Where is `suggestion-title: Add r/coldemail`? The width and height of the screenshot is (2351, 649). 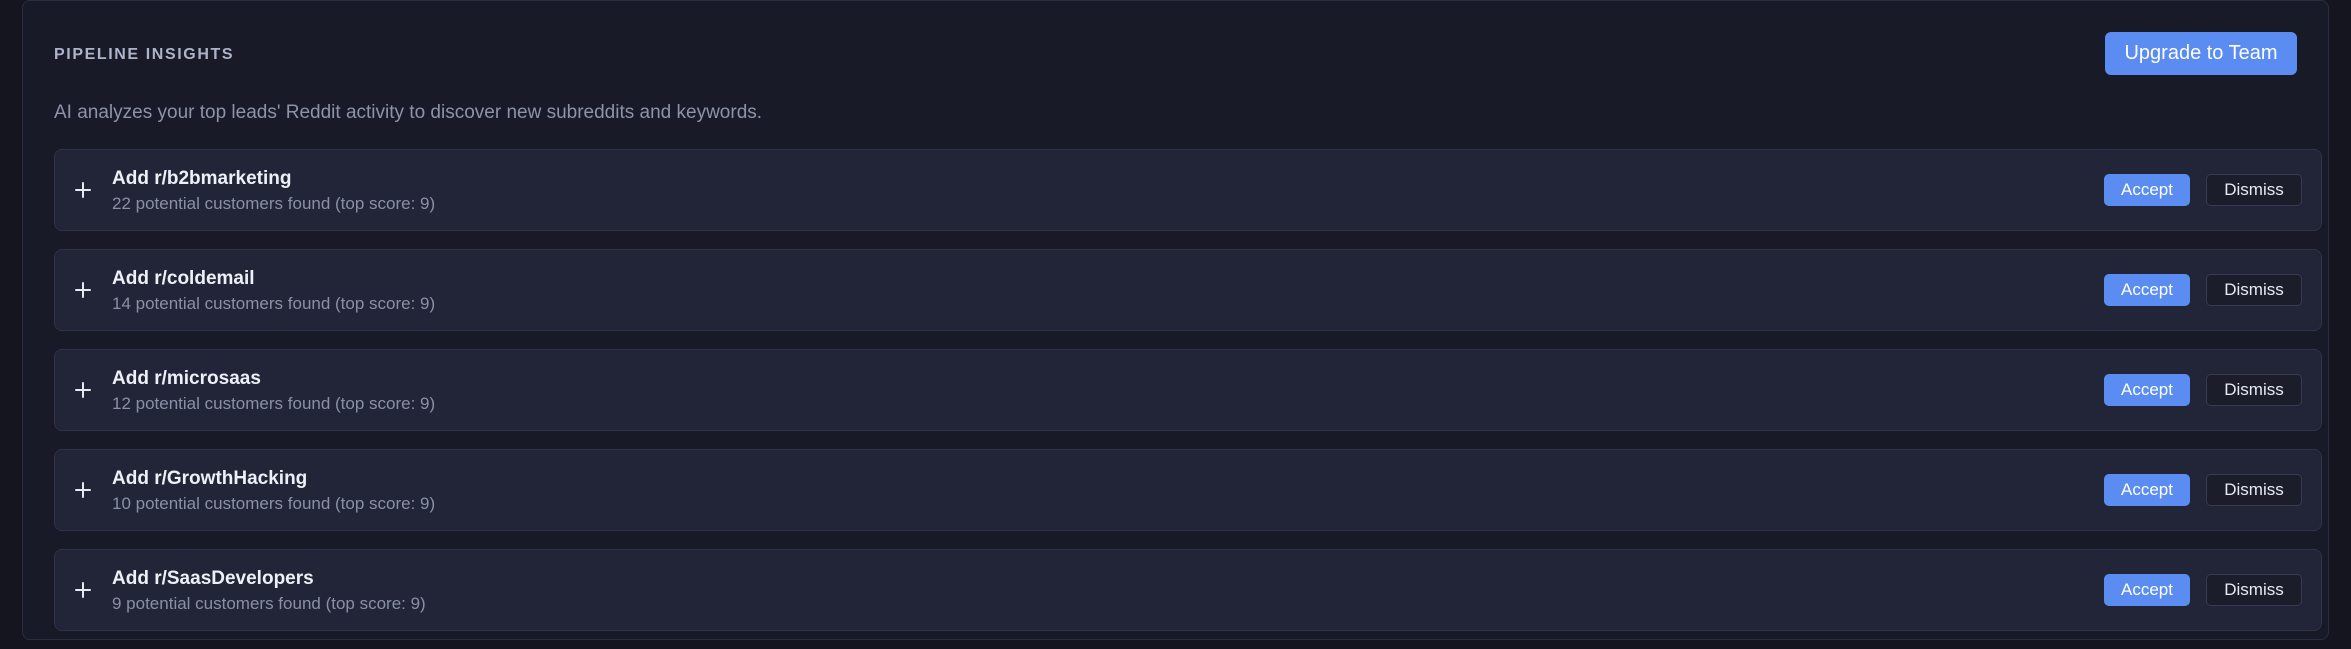 suggestion-title: Add r/coldemail is located at coordinates (183, 278).